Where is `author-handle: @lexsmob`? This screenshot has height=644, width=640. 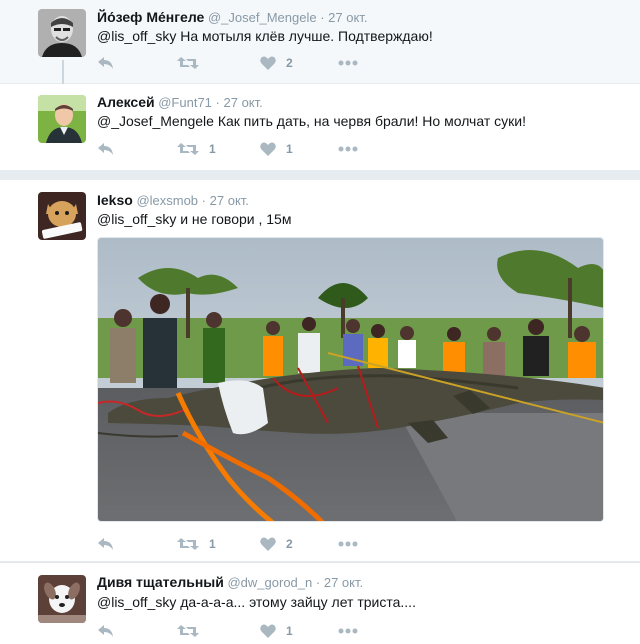
author-handle: @lexsmob is located at coordinates (167, 200).